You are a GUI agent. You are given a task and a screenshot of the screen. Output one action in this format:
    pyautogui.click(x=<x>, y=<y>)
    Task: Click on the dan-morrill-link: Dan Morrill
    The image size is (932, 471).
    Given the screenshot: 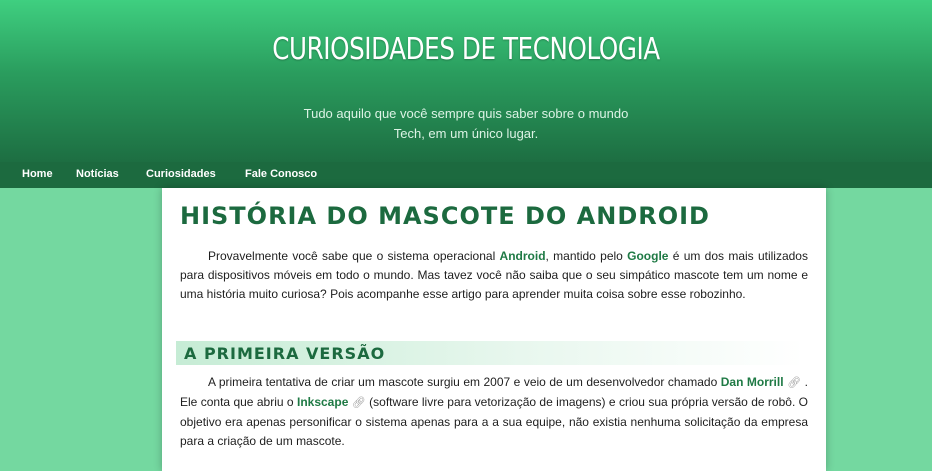 What is the action you would take?
    pyautogui.click(x=752, y=382)
    